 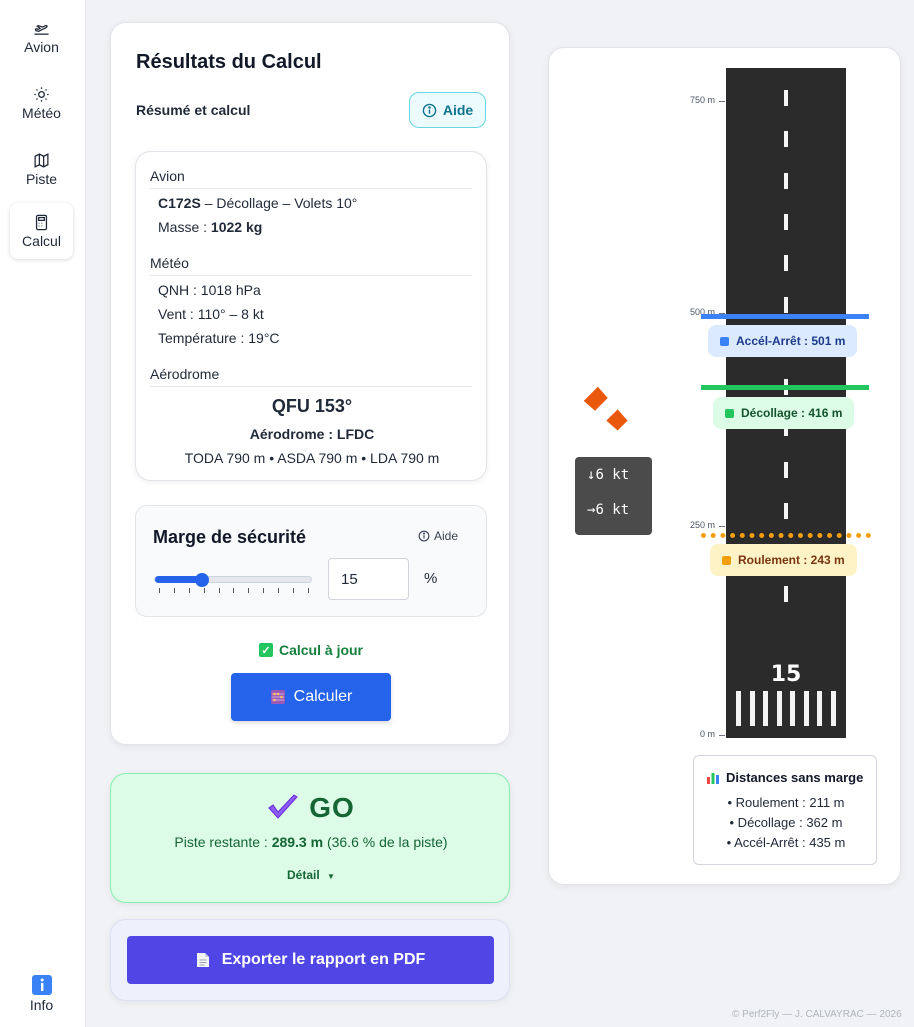 What do you see at coordinates (724, 341) in the screenshot?
I see `accelerate-stop-swatch` at bounding box center [724, 341].